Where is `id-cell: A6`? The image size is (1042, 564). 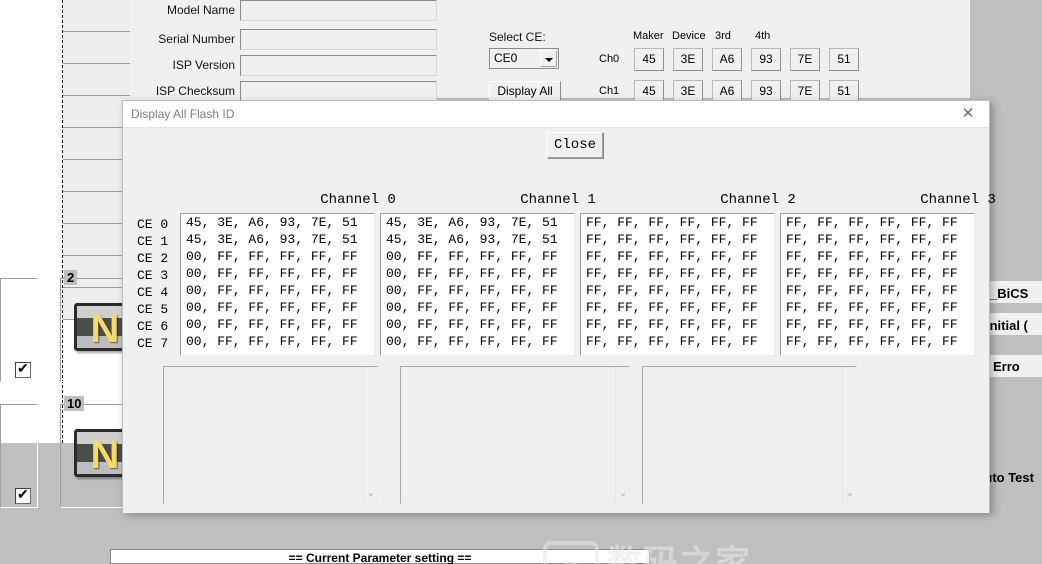 id-cell: A6 is located at coordinates (727, 59).